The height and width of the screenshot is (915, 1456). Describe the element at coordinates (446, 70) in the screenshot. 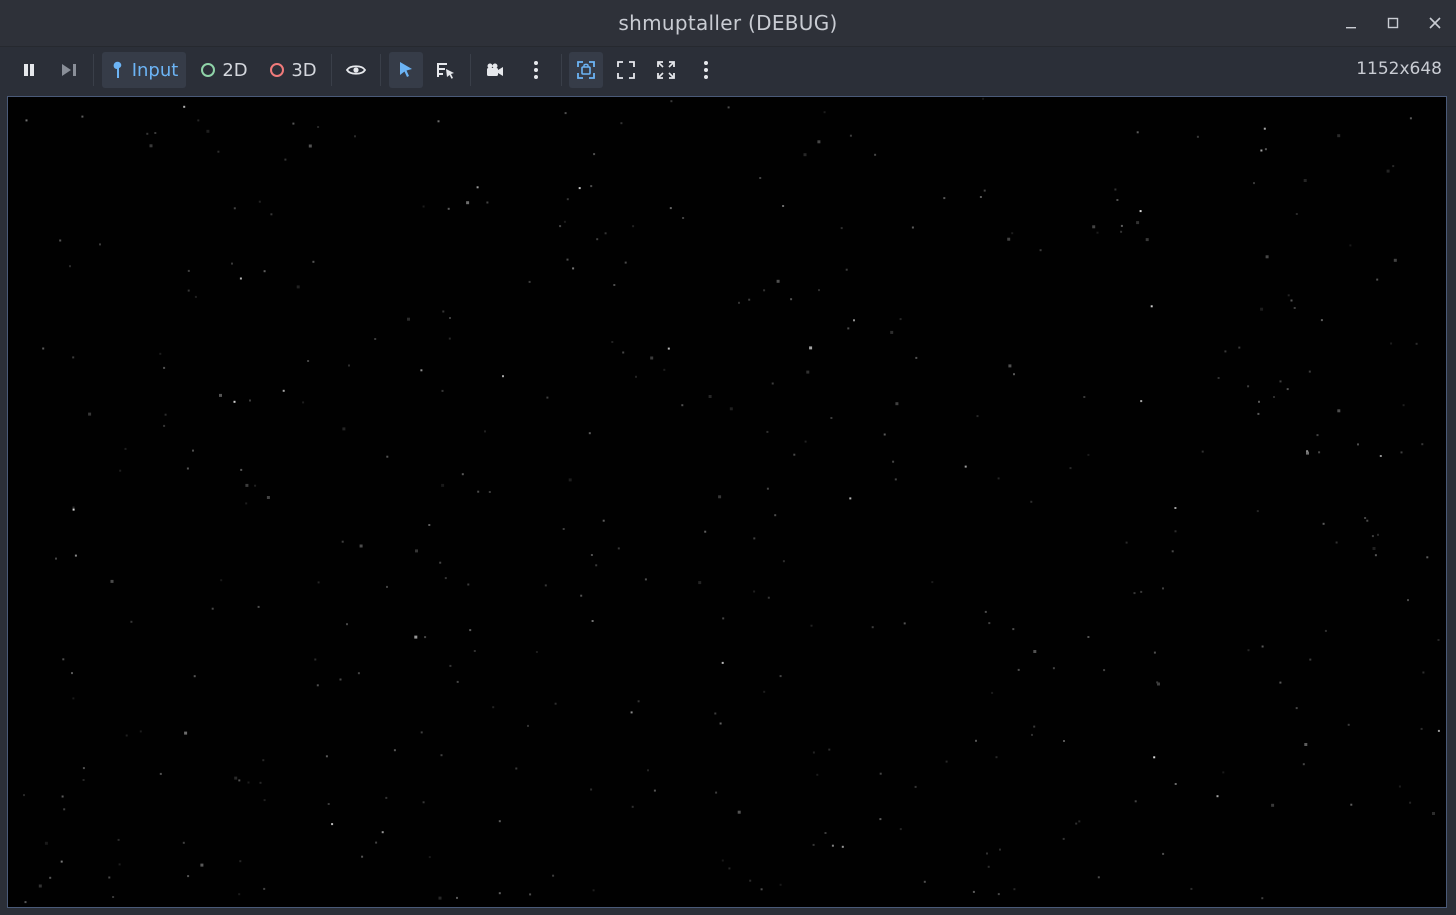

I see `list-select-button` at that location.